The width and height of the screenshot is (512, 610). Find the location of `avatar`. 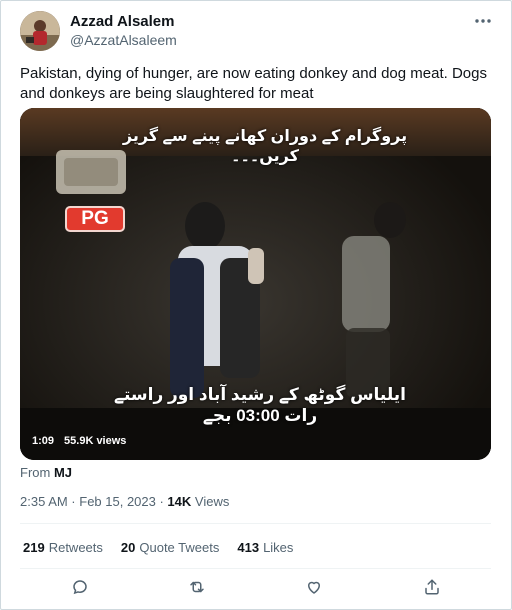

avatar is located at coordinates (40, 31).